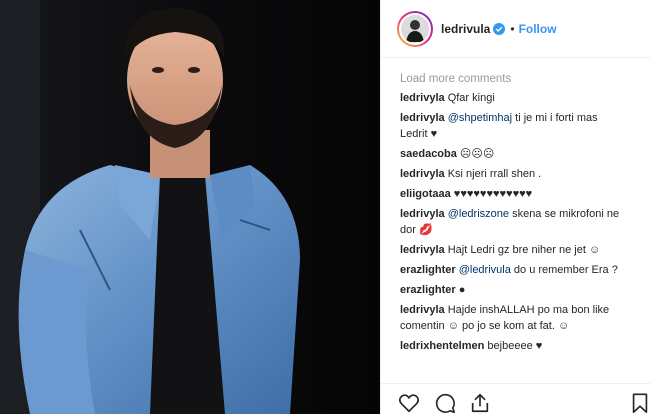 This screenshot has width=650, height=414. I want to click on verified-badge-icon, so click(499, 28).